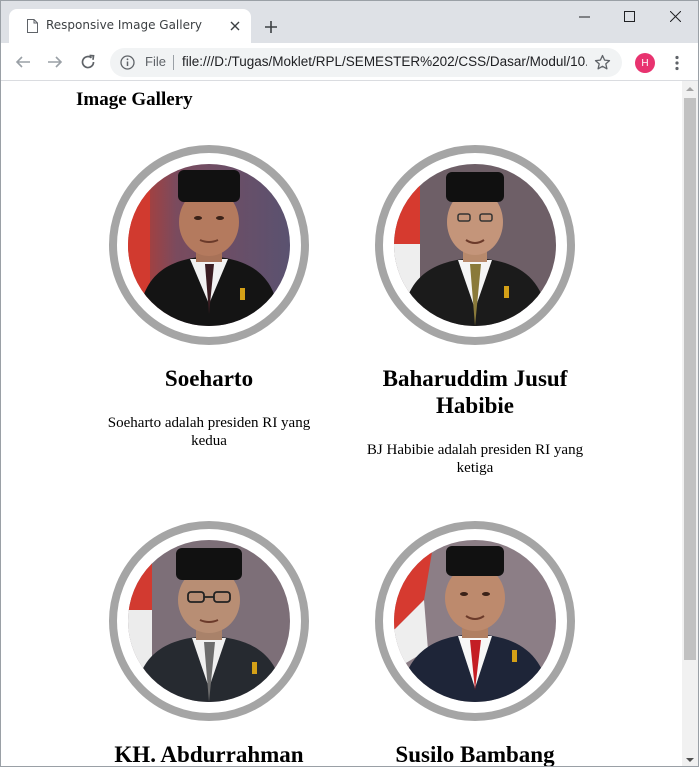 The height and width of the screenshot is (767, 699). I want to click on person-name: Soeharto, so click(209, 378).